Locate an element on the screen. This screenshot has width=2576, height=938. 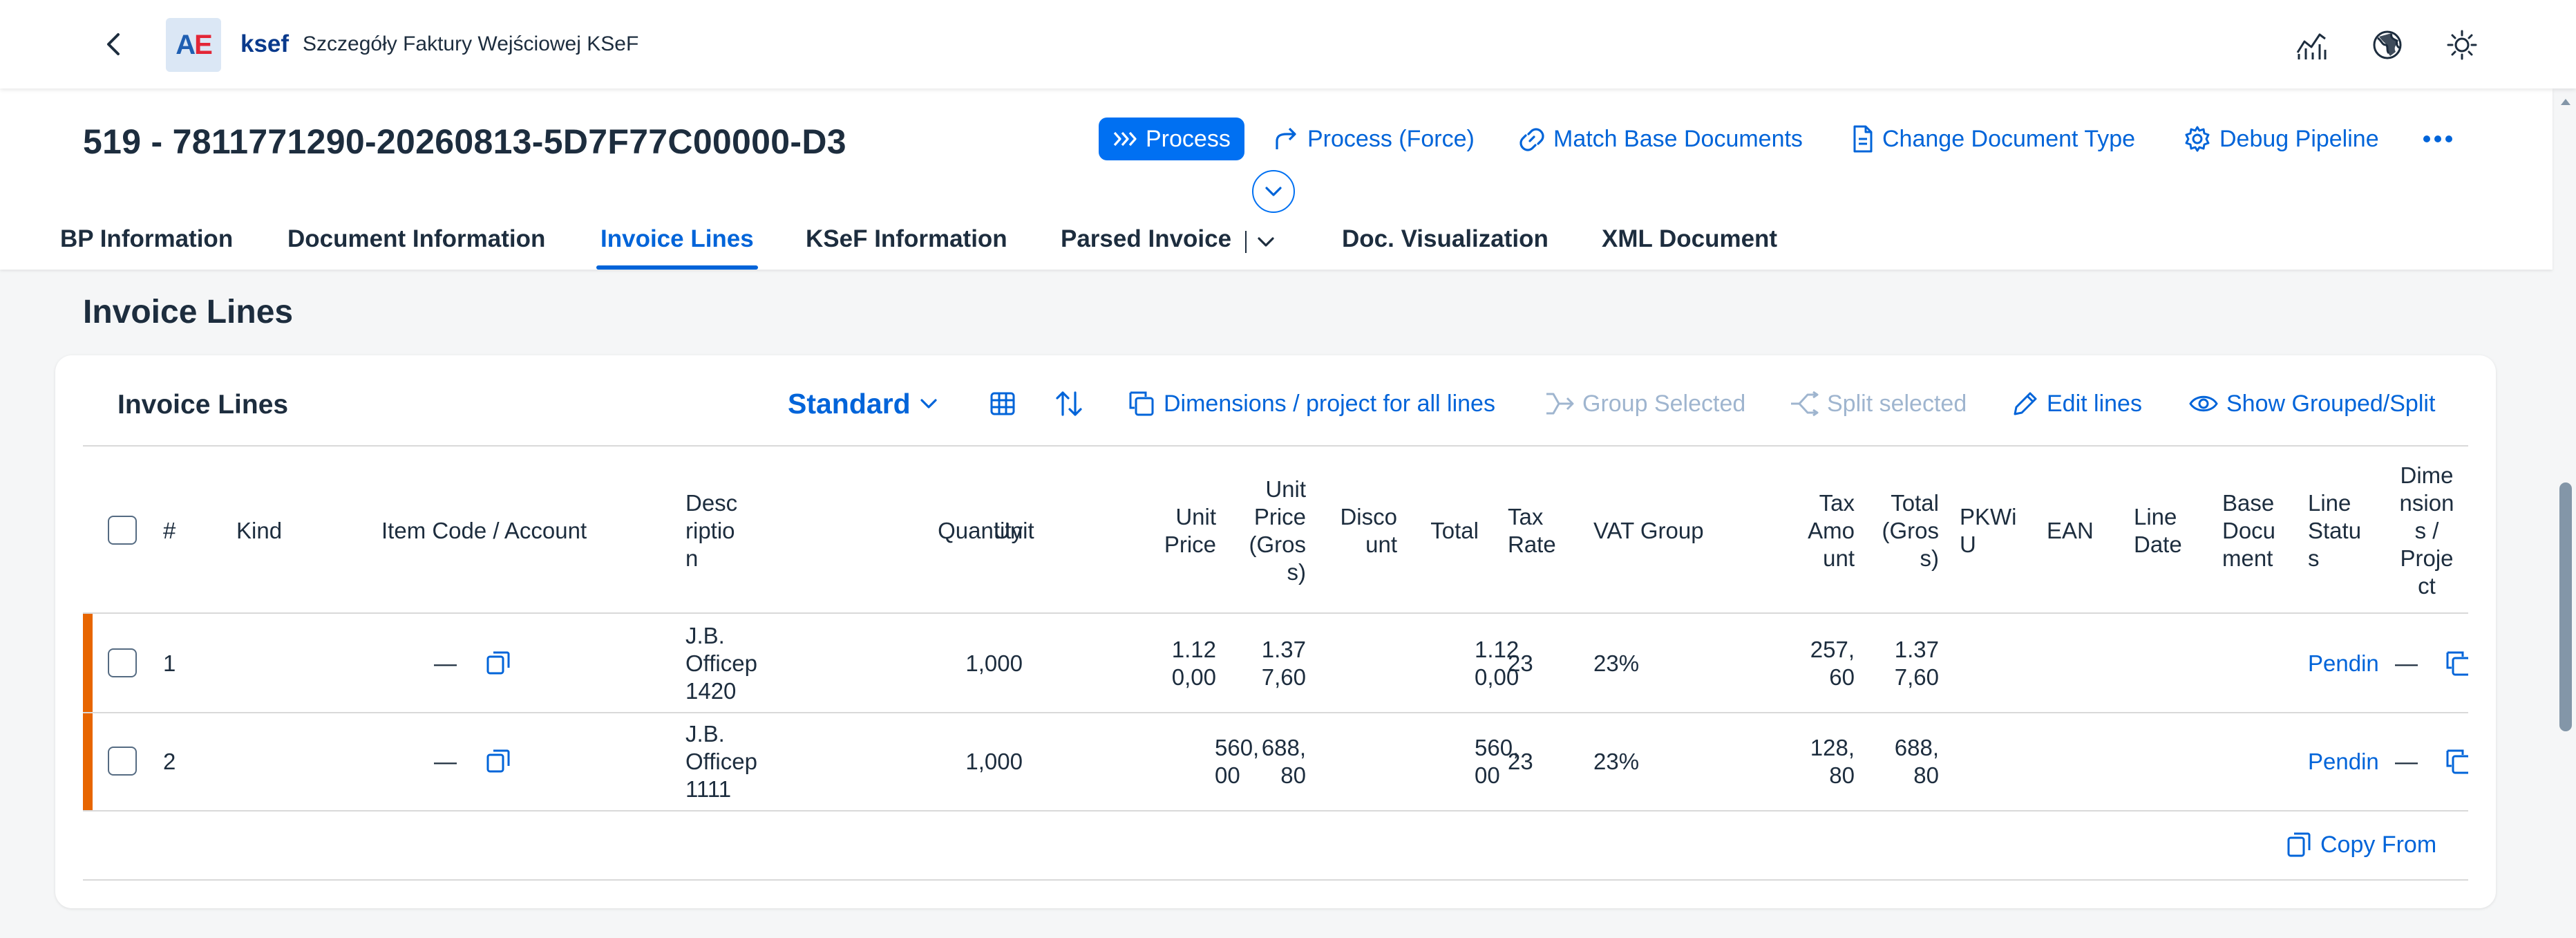
table-top-border is located at coordinates (1275, 446).